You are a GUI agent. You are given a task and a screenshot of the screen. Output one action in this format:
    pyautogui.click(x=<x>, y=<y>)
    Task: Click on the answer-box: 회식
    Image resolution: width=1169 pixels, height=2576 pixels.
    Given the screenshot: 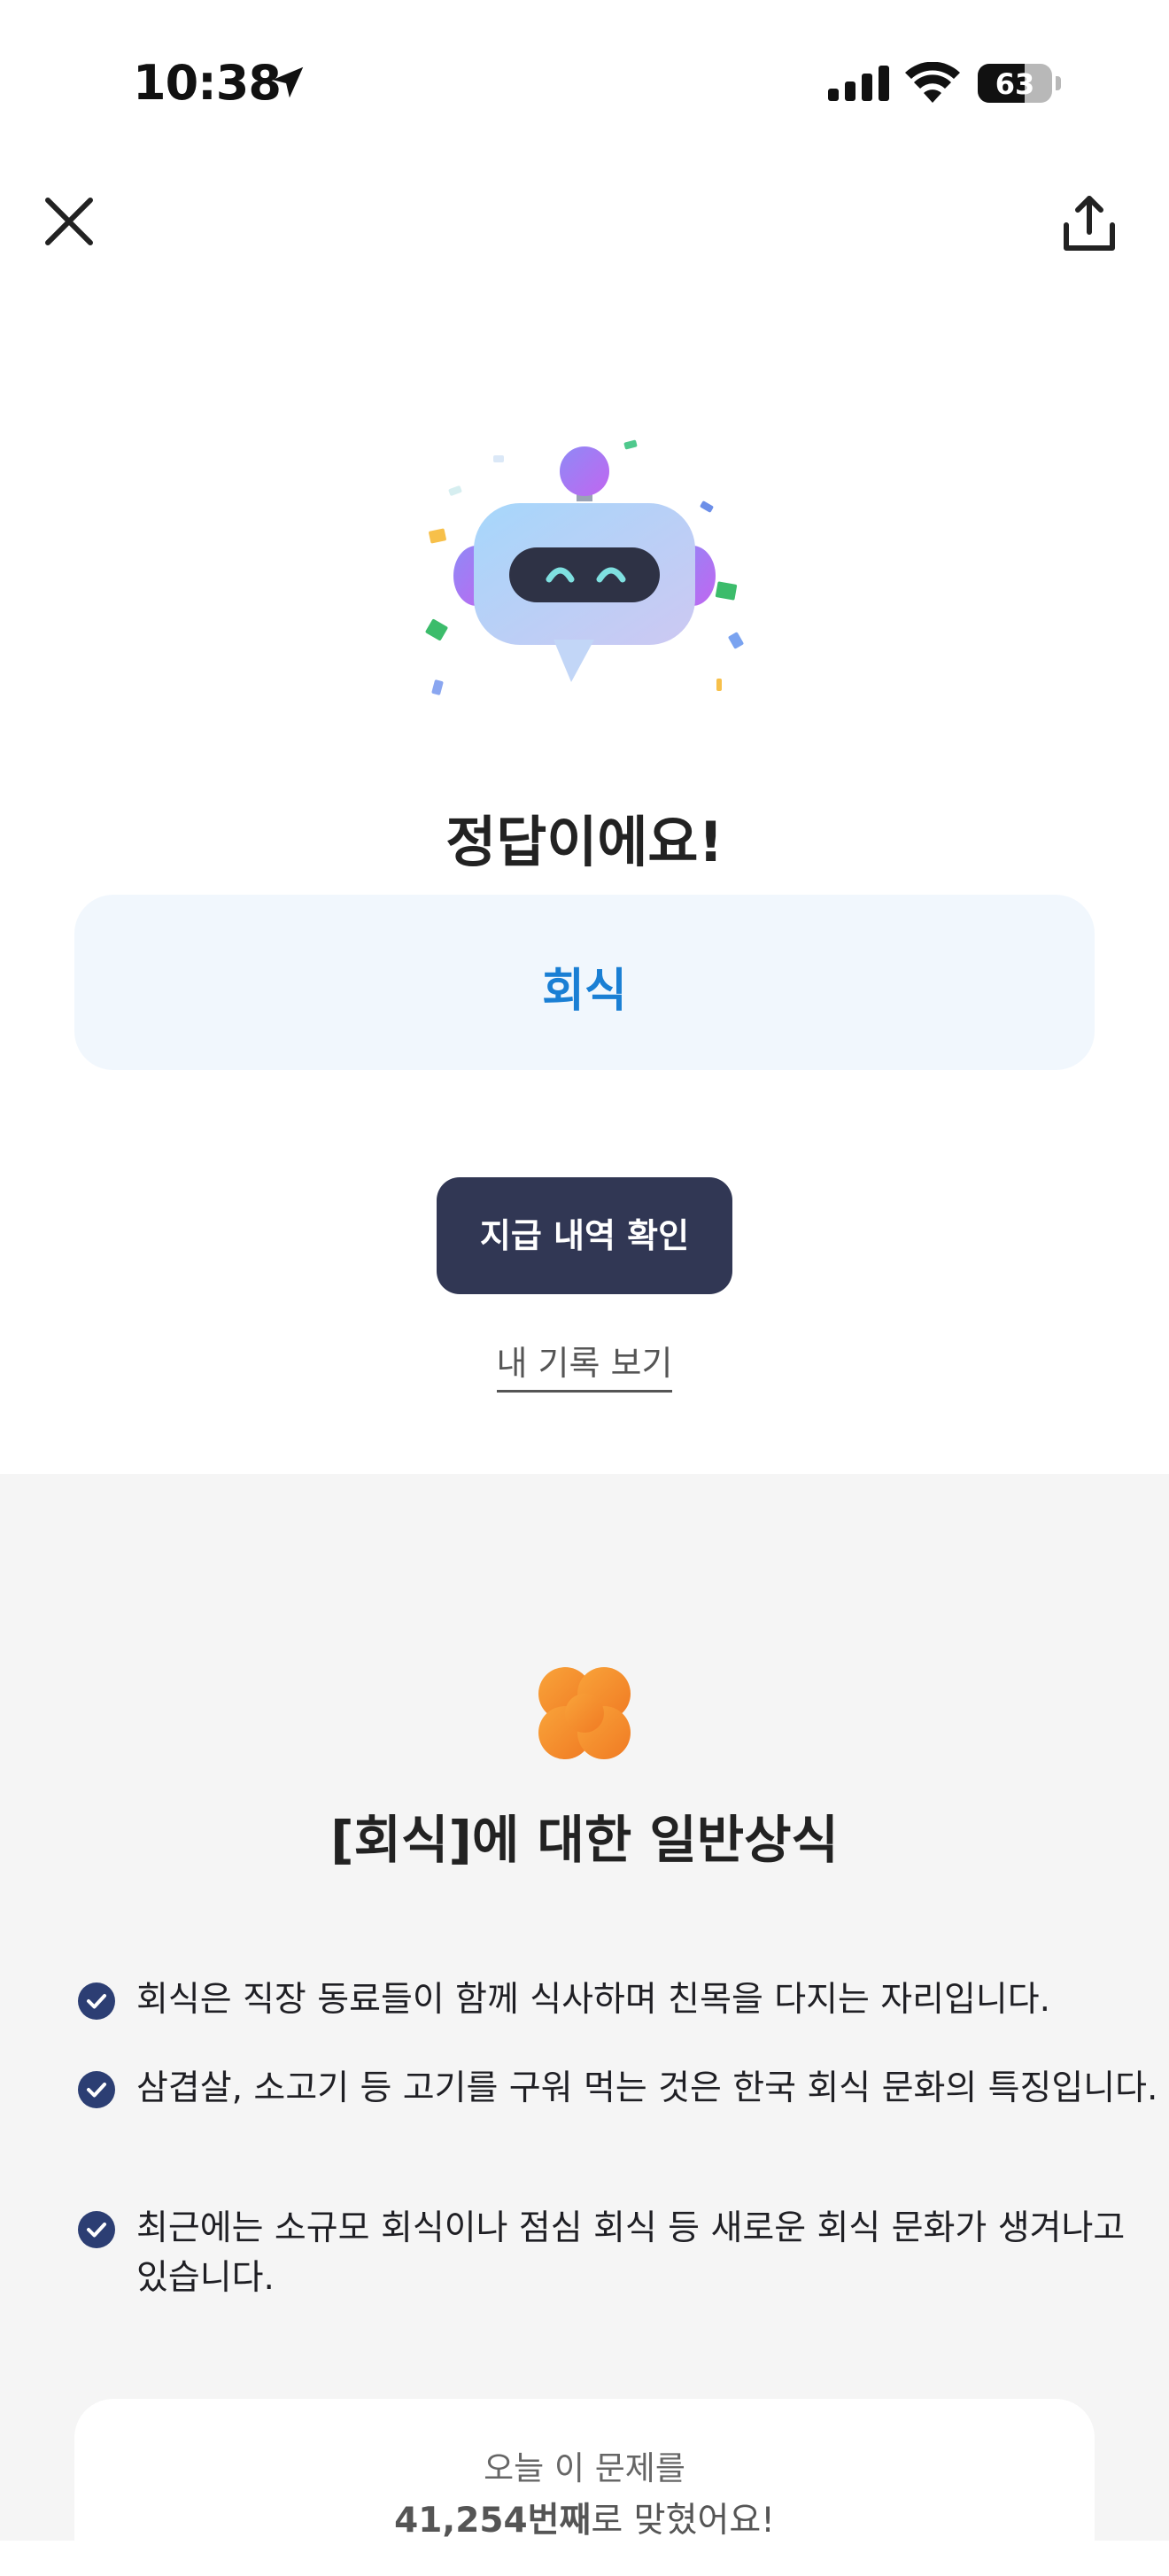 What is the action you would take?
    pyautogui.click(x=584, y=983)
    